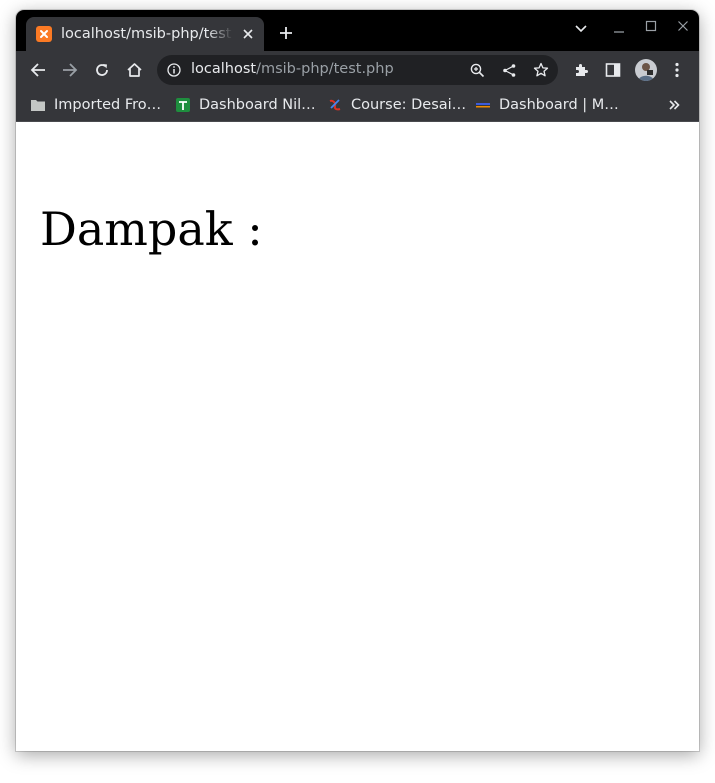 The height and width of the screenshot is (783, 715). I want to click on back-icon, so click(38, 70).